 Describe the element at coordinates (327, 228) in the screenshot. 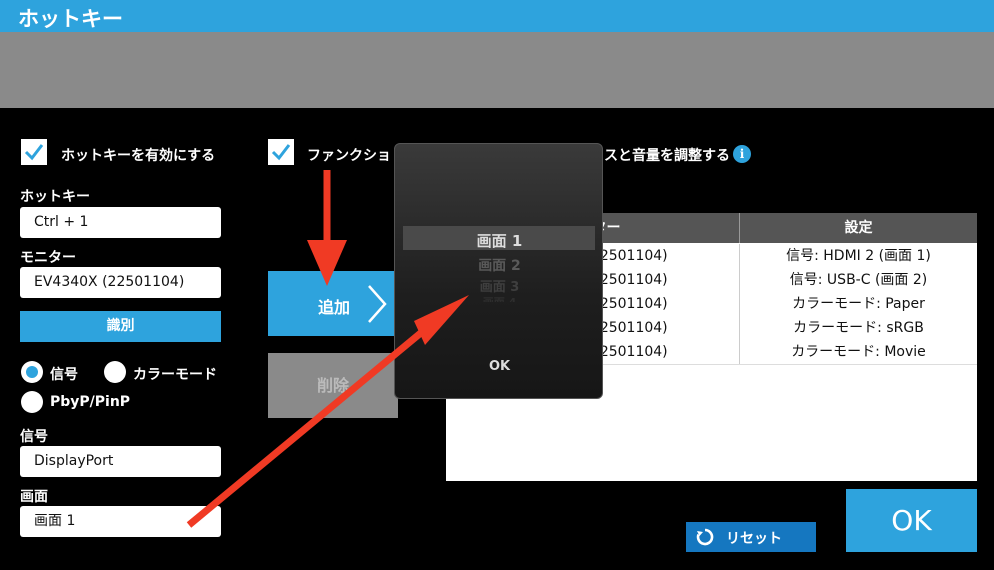

I see `red-arrow-down-icon` at that location.